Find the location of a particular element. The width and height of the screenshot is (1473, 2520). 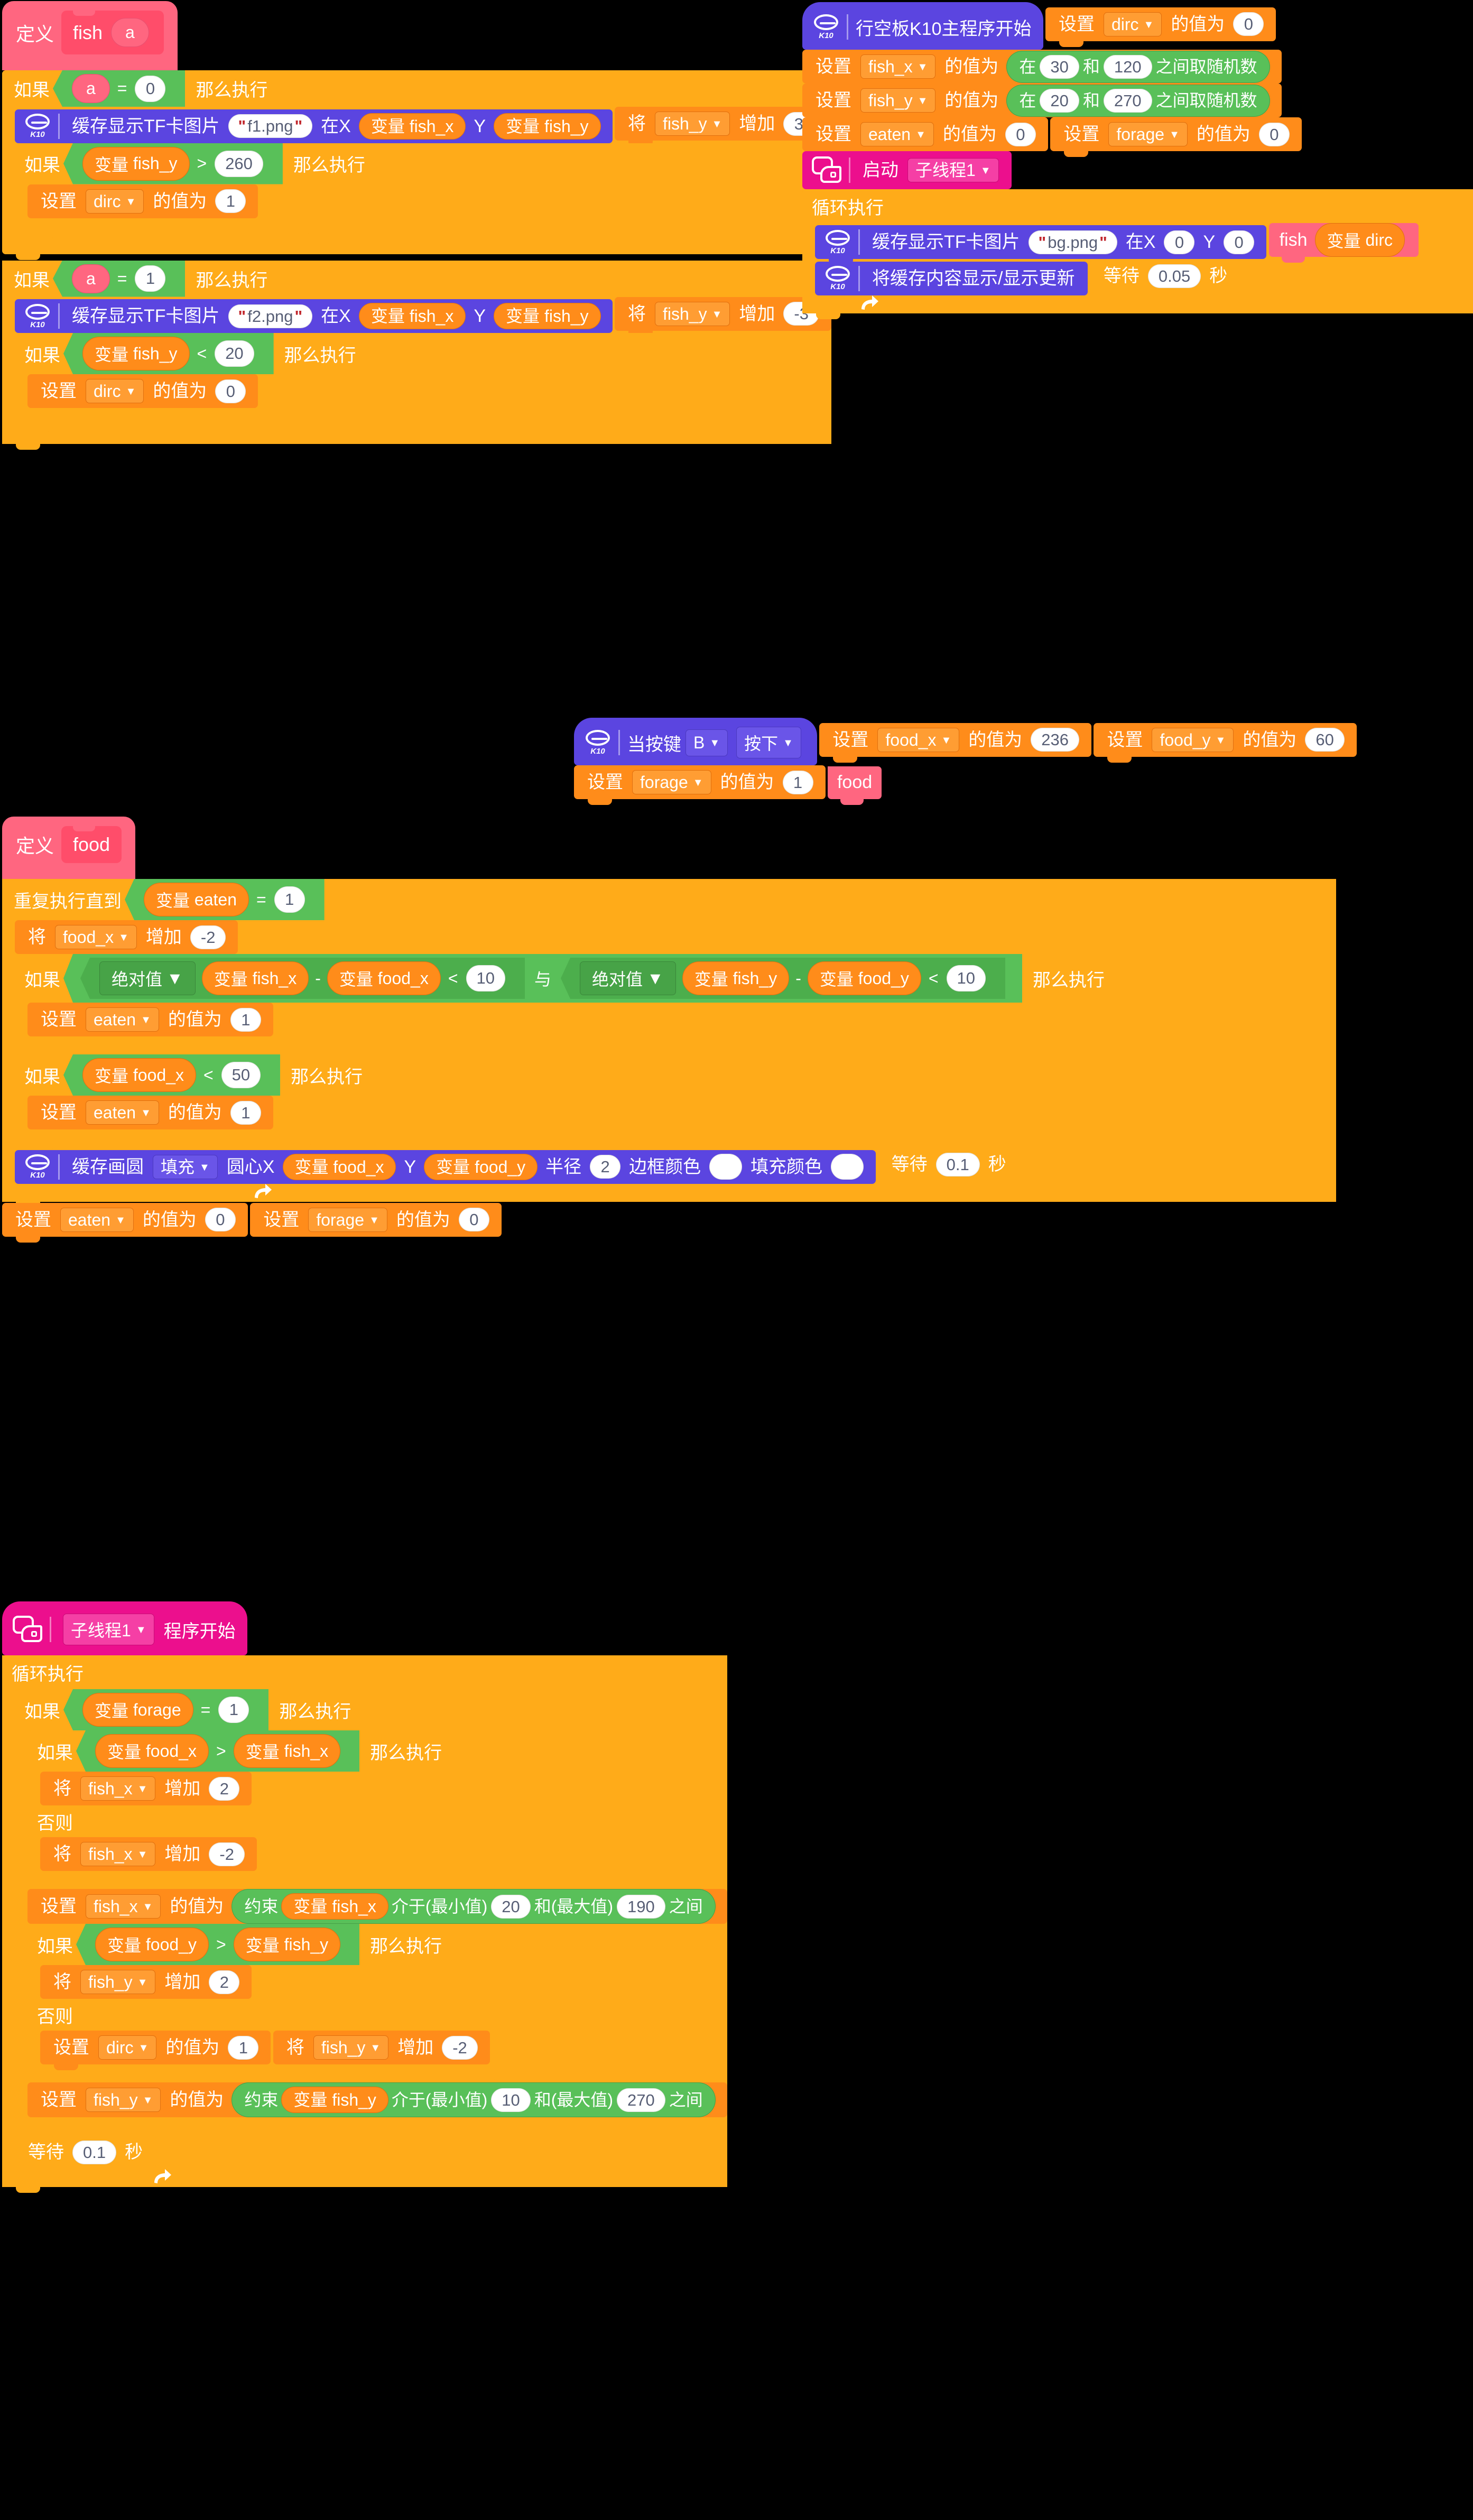

eaten-target-field: 1 is located at coordinates (290, 899).